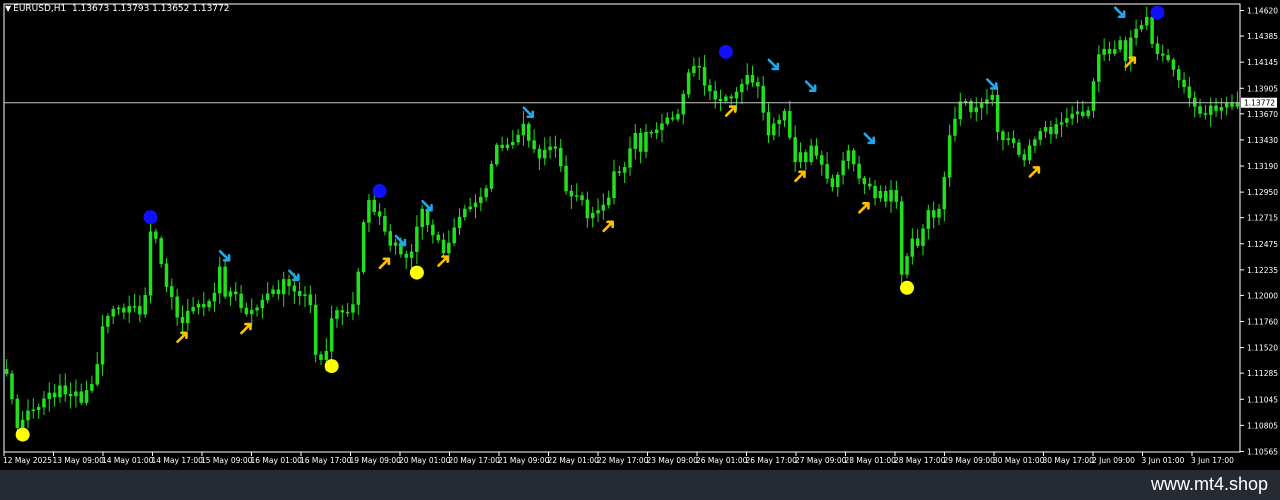 The width and height of the screenshot is (1280, 500). What do you see at coordinates (8, 9) in the screenshot?
I see `dropdown-triangle-icon: ▼` at bounding box center [8, 9].